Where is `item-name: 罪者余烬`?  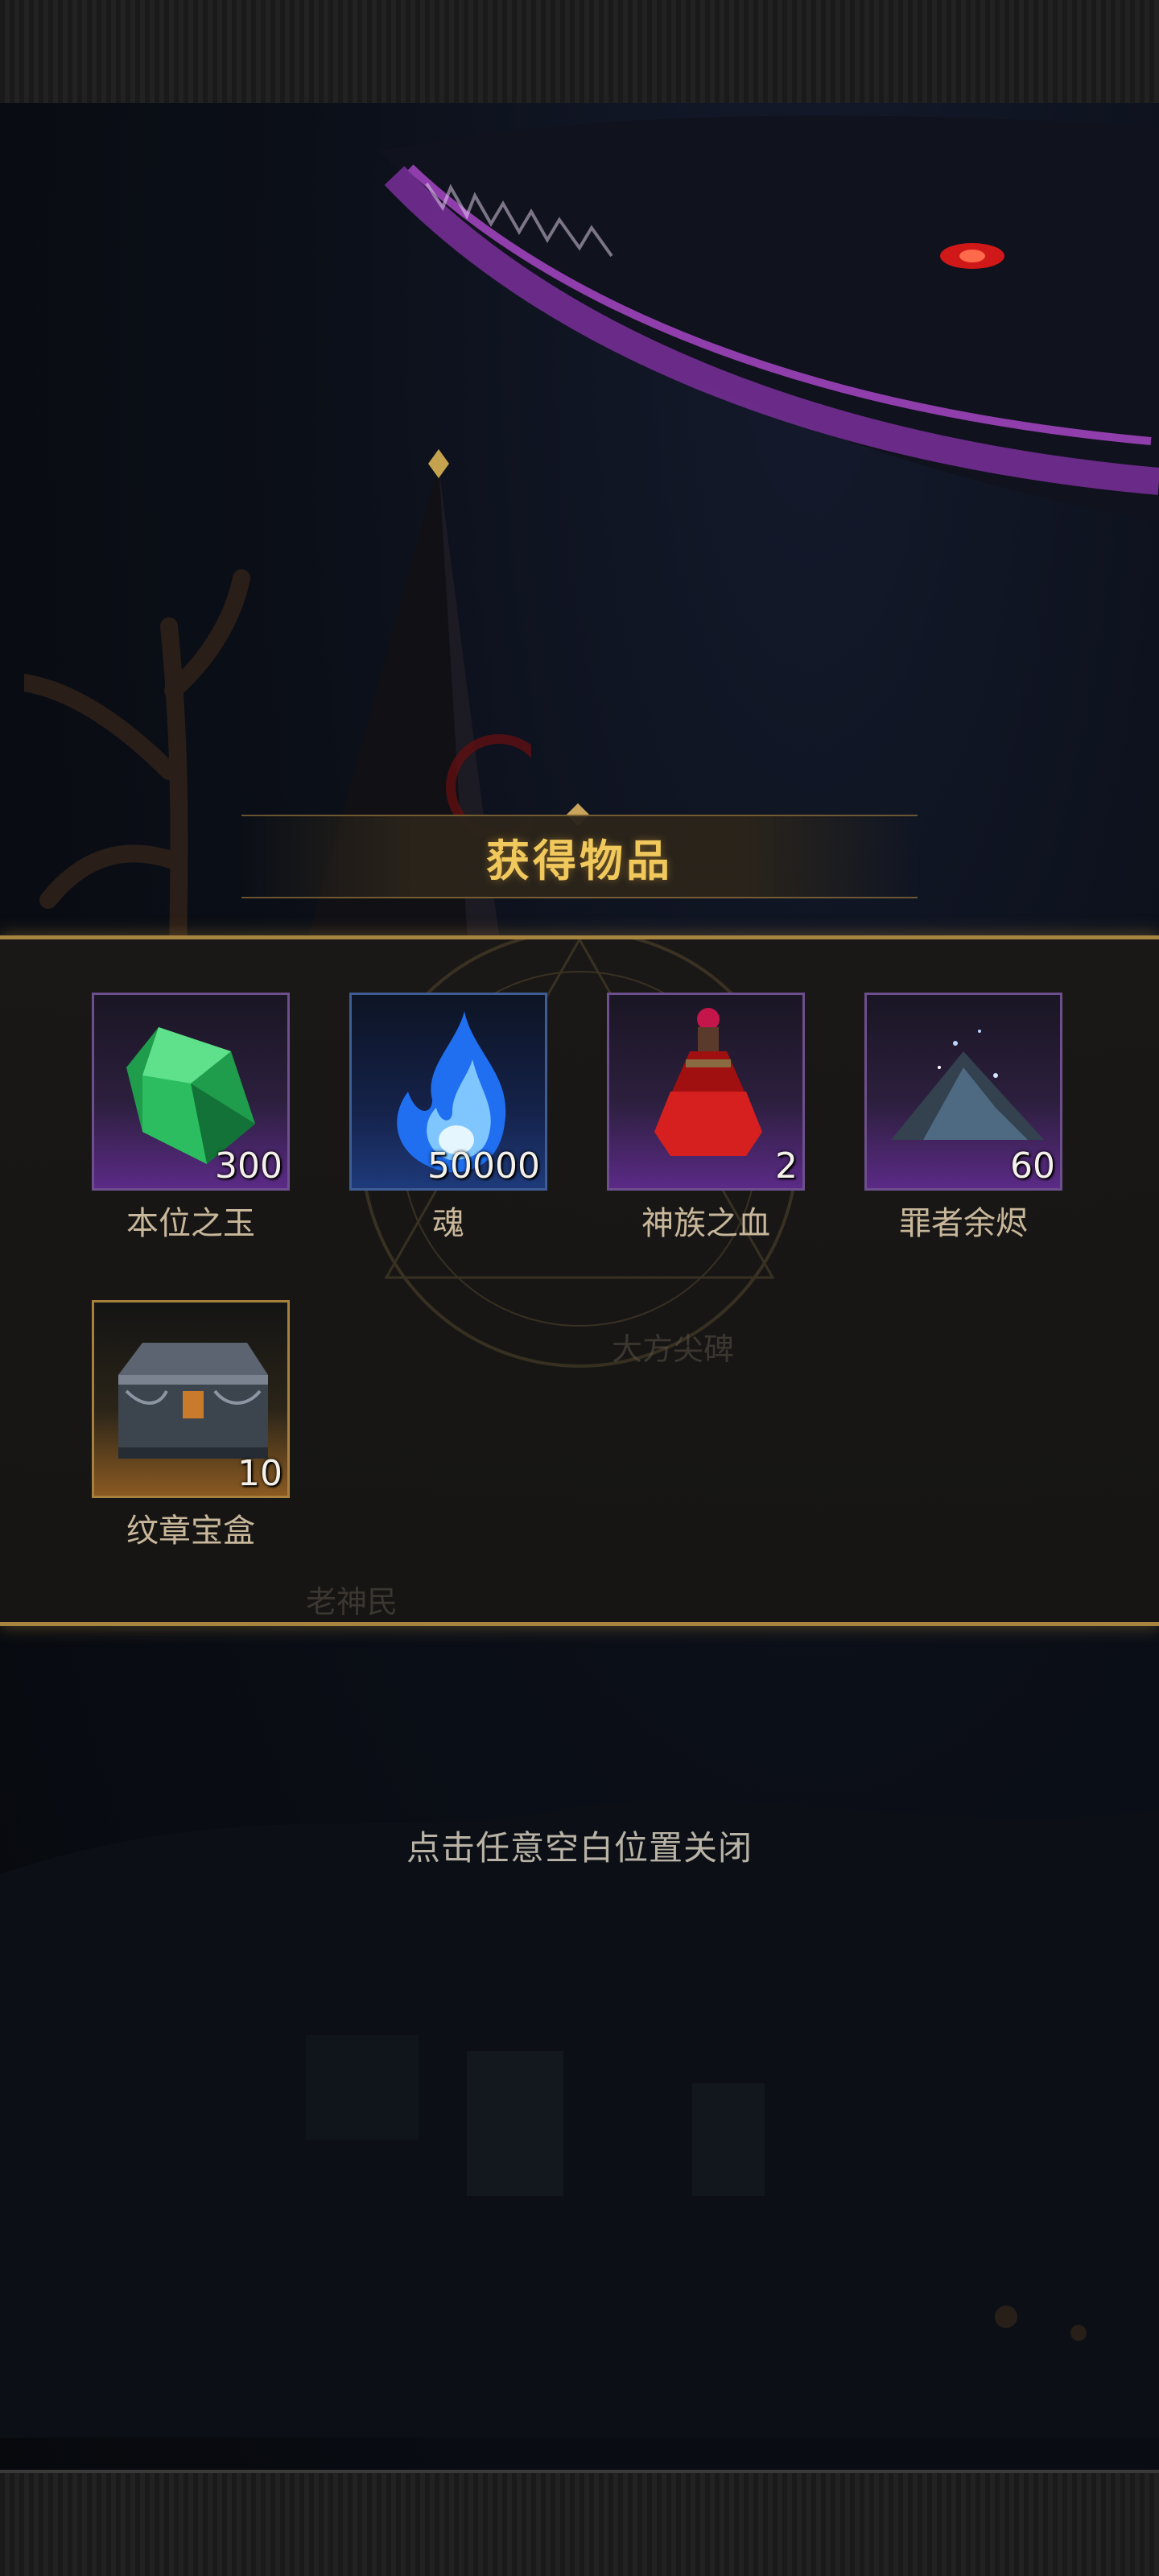 item-name: 罪者余烬 is located at coordinates (963, 1223).